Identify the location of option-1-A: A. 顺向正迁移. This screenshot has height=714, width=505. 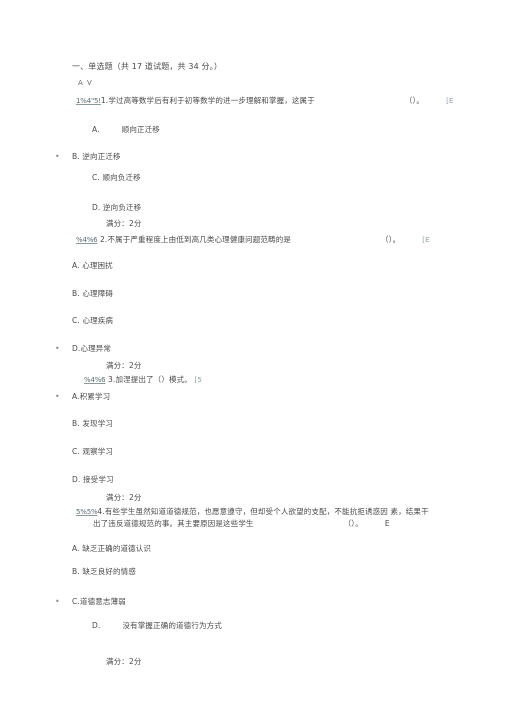
(126, 130).